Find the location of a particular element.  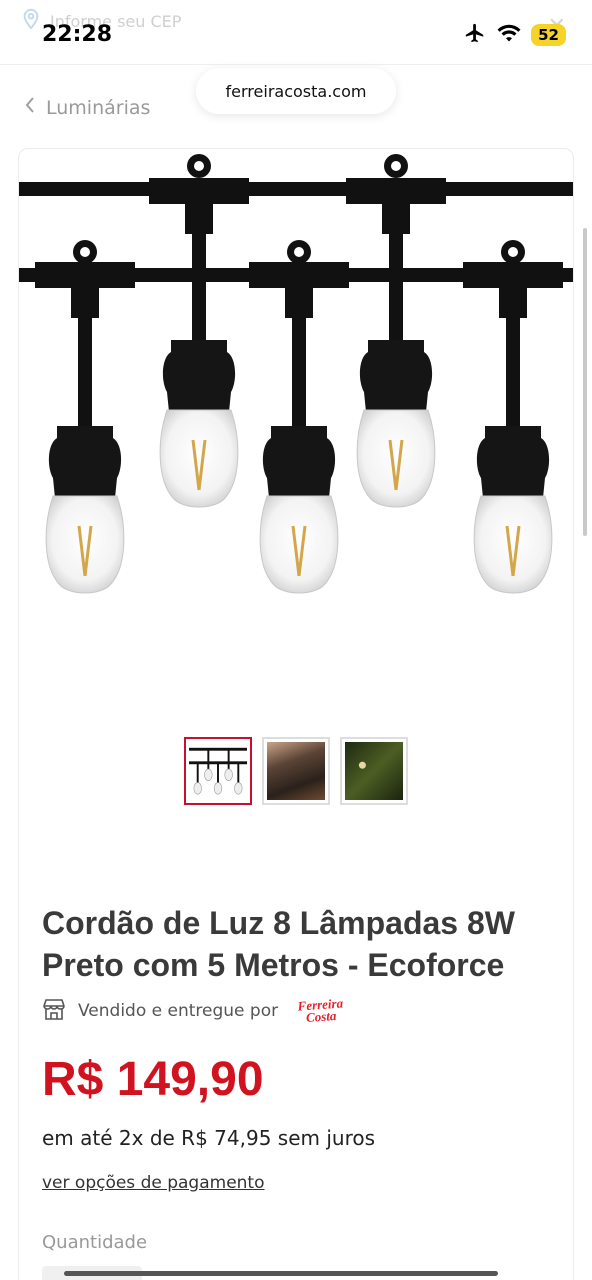

breadcrumb-label: Luminárias is located at coordinates (98, 107).